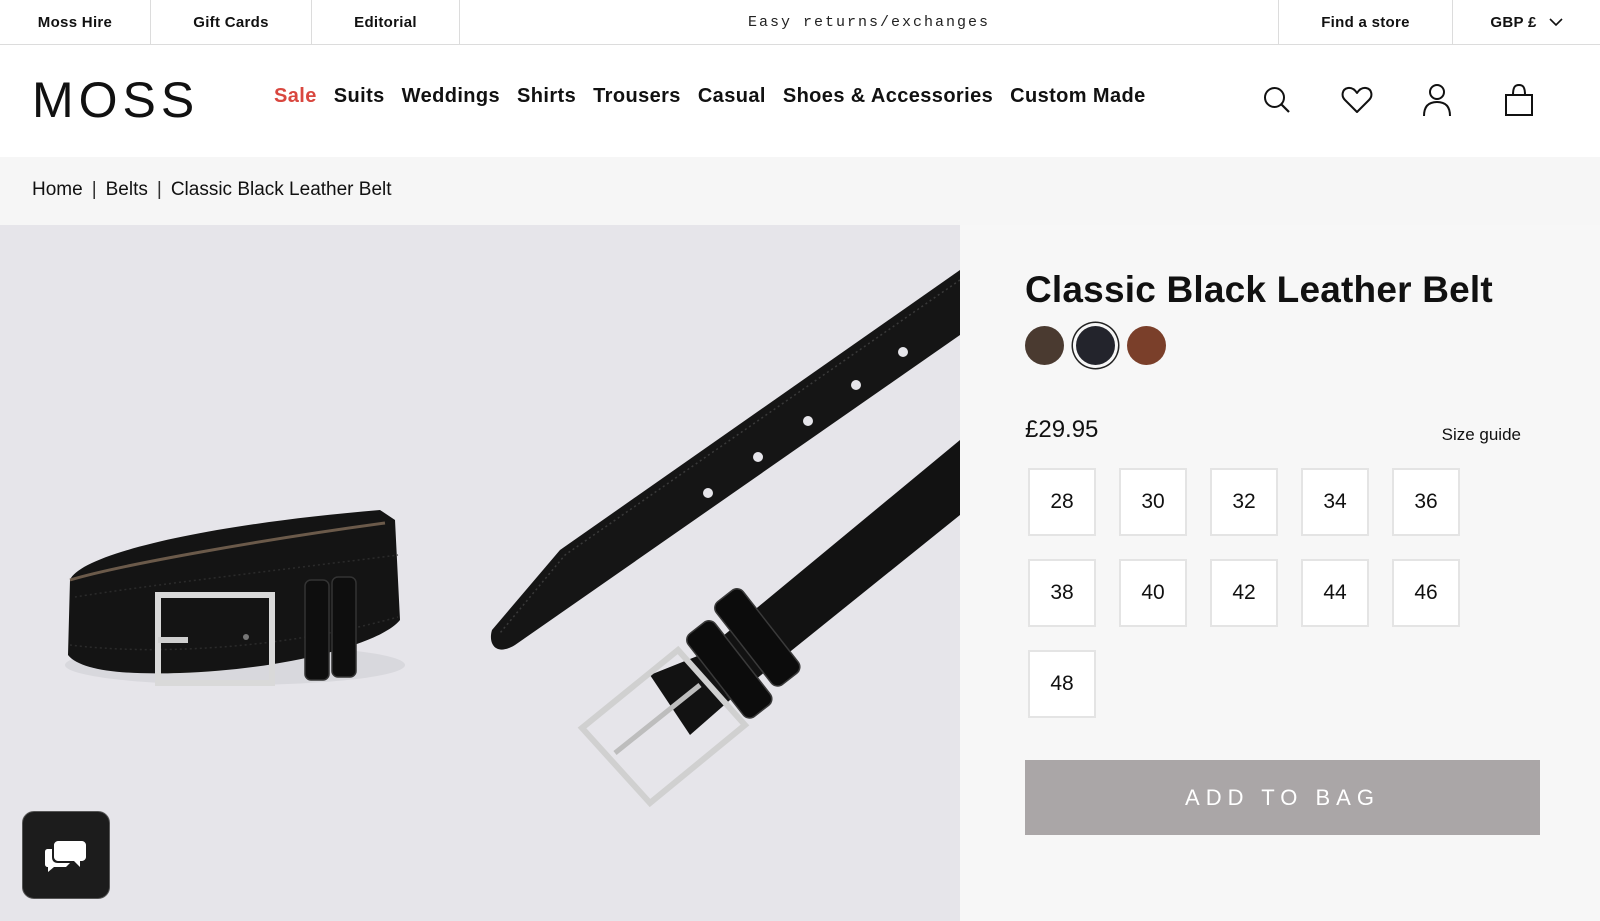 This screenshot has width=1600, height=921. Describe the element at coordinates (1282, 797) in the screenshot. I see `add-to-bag-button: ADD TO BAG` at that location.